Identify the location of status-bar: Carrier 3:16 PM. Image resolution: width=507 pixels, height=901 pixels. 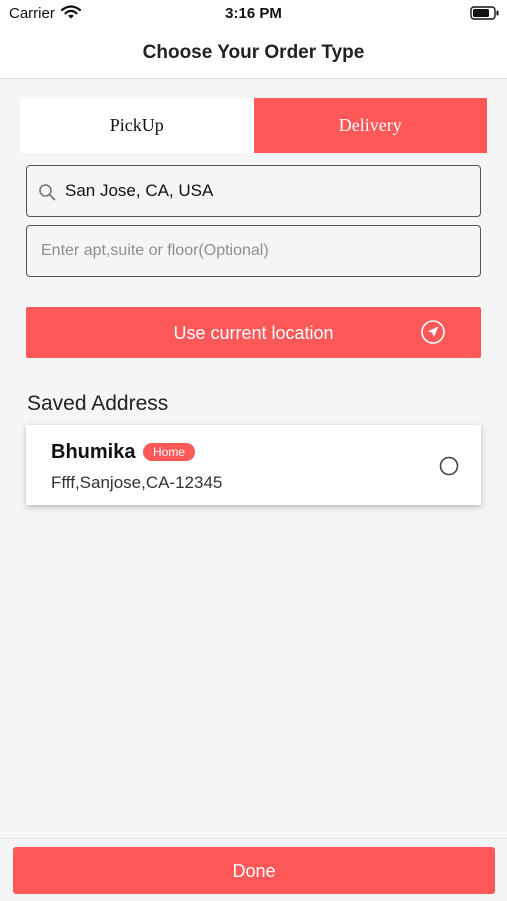
(253, 14).